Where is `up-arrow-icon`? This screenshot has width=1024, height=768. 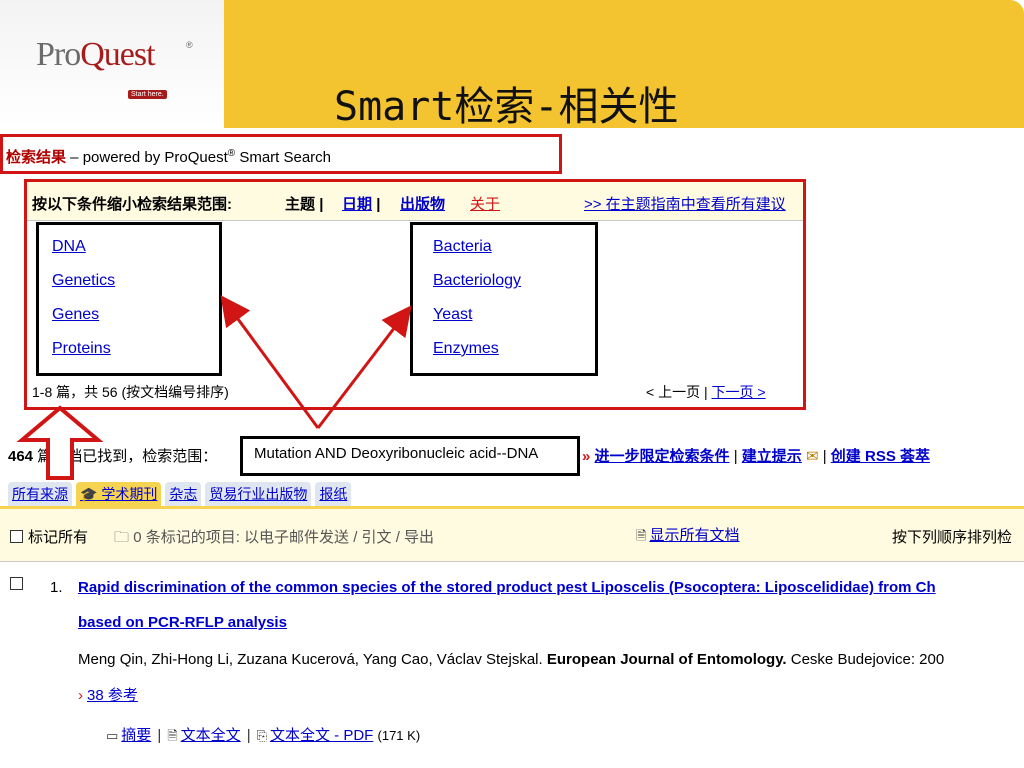 up-arrow-icon is located at coordinates (60, 442).